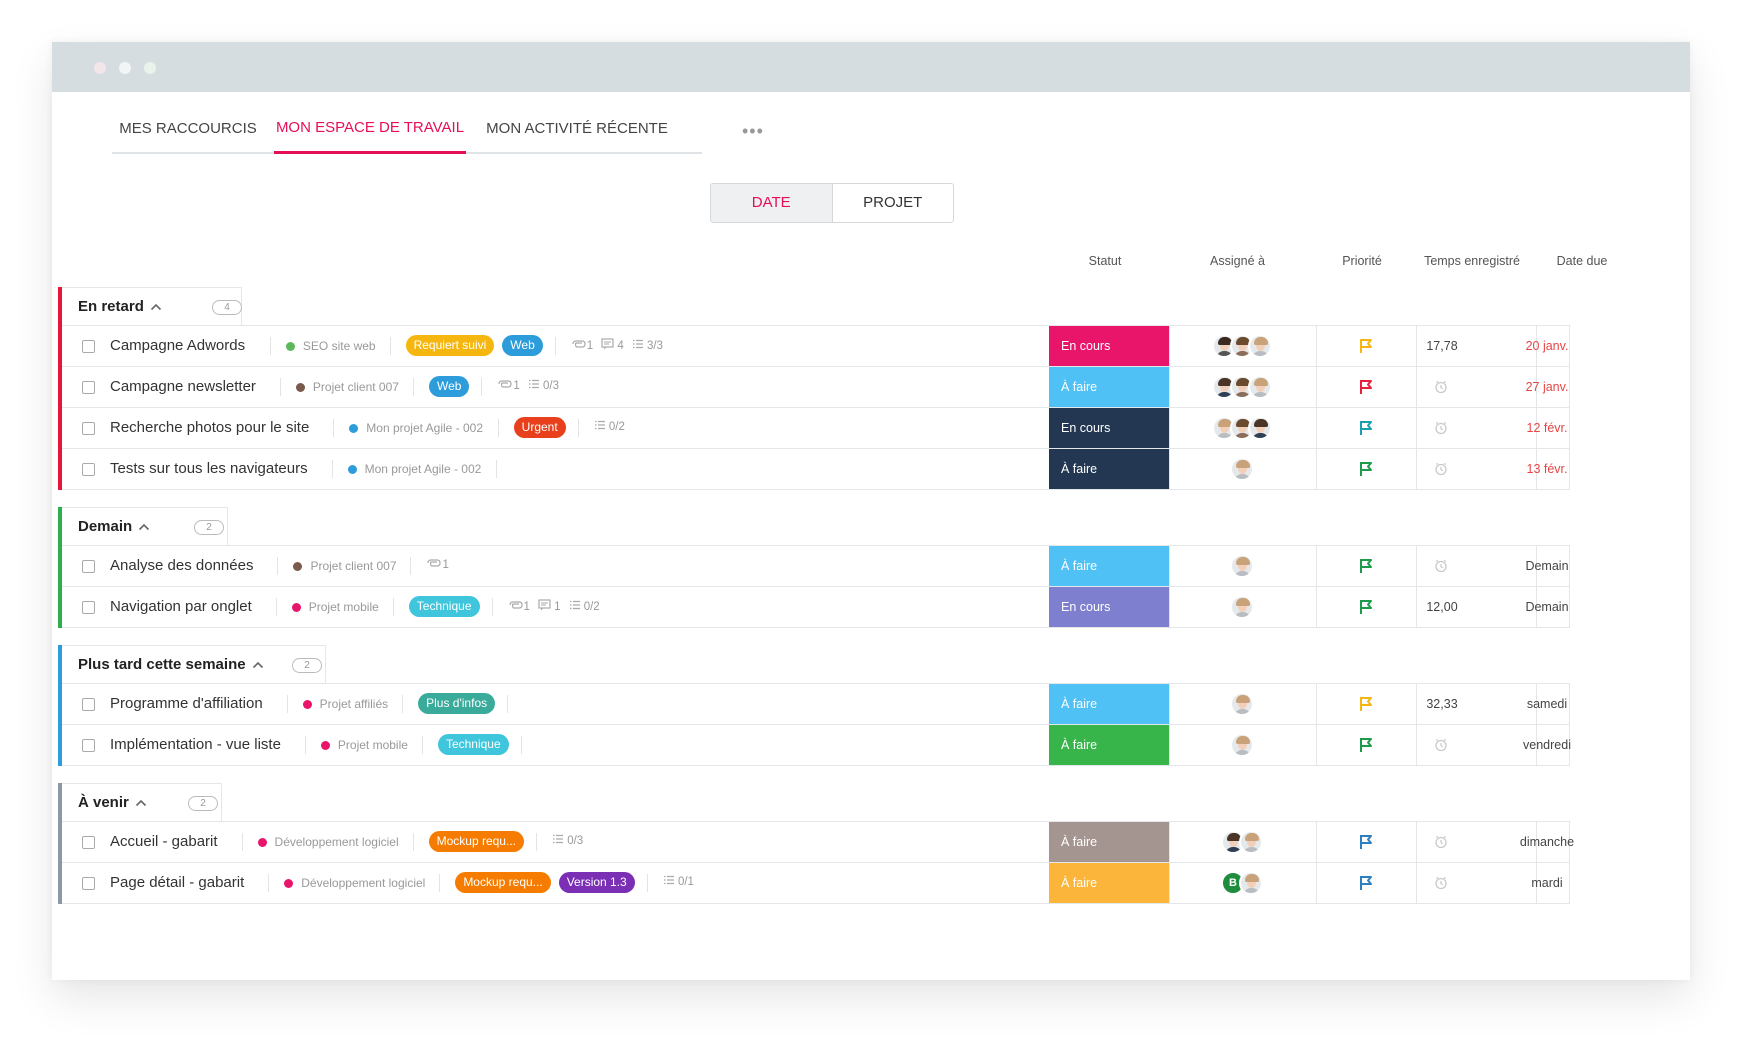 The image size is (1745, 1038). What do you see at coordinates (1547, 842) in the screenshot?
I see `due-date: dimanche` at bounding box center [1547, 842].